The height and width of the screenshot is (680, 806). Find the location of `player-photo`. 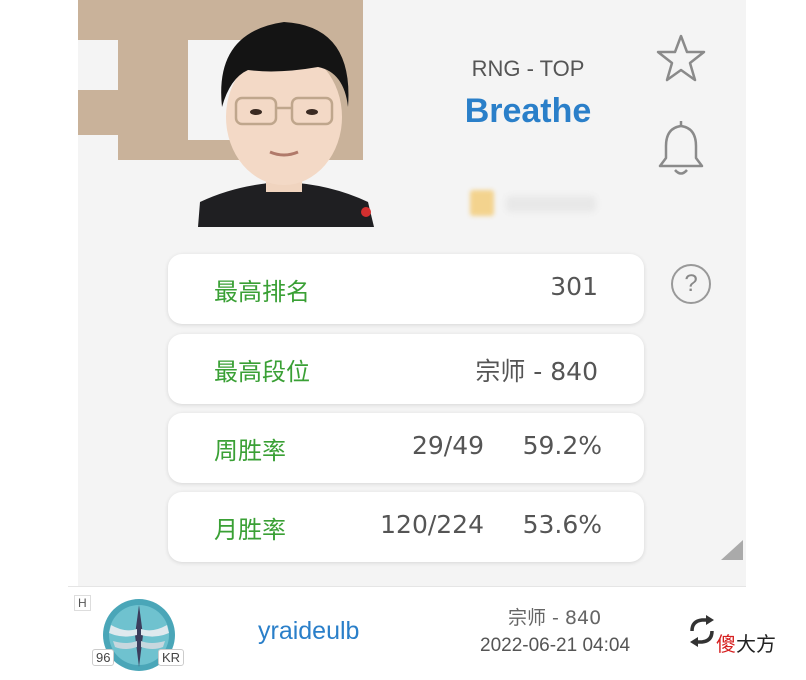

player-photo is located at coordinates (286, 124).